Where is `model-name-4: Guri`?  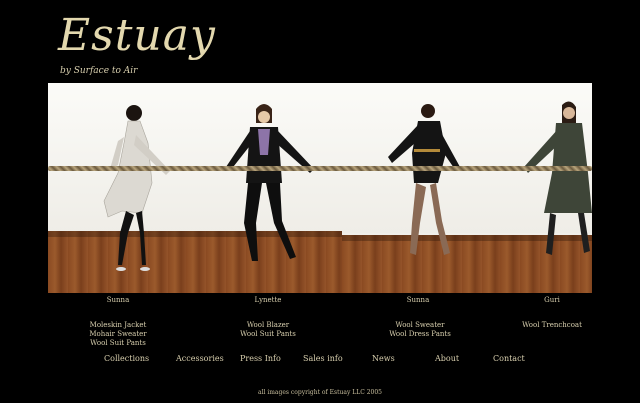
model-name-4: Guri is located at coordinates (552, 300).